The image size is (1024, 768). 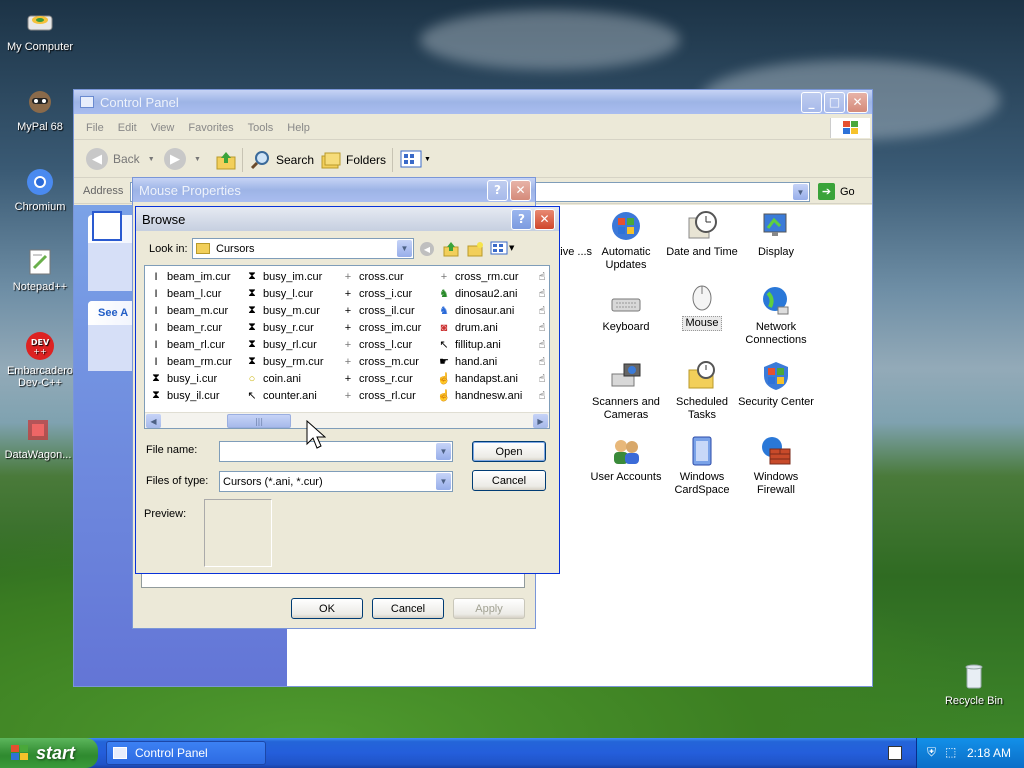 I want to click on views-button: ▼, so click(x=415, y=159).